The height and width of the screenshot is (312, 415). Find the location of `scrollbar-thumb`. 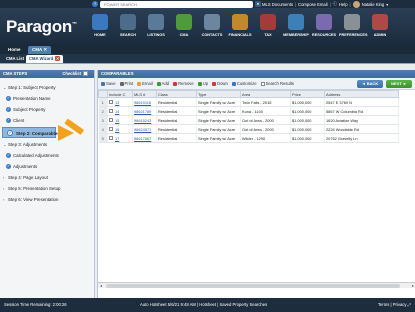

scrollbar-thumb is located at coordinates (253, 286).